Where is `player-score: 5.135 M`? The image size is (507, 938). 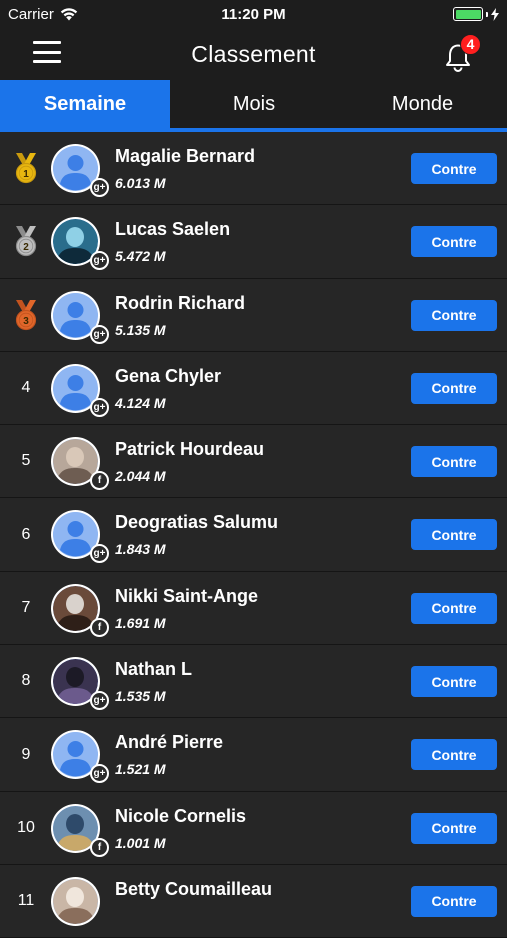 player-score: 5.135 M is located at coordinates (140, 329).